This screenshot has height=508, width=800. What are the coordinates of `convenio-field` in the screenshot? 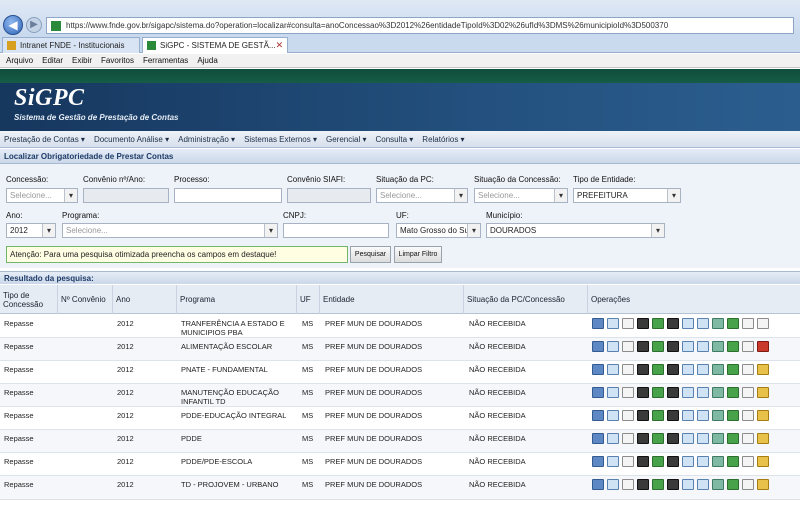 It's located at (126, 195).